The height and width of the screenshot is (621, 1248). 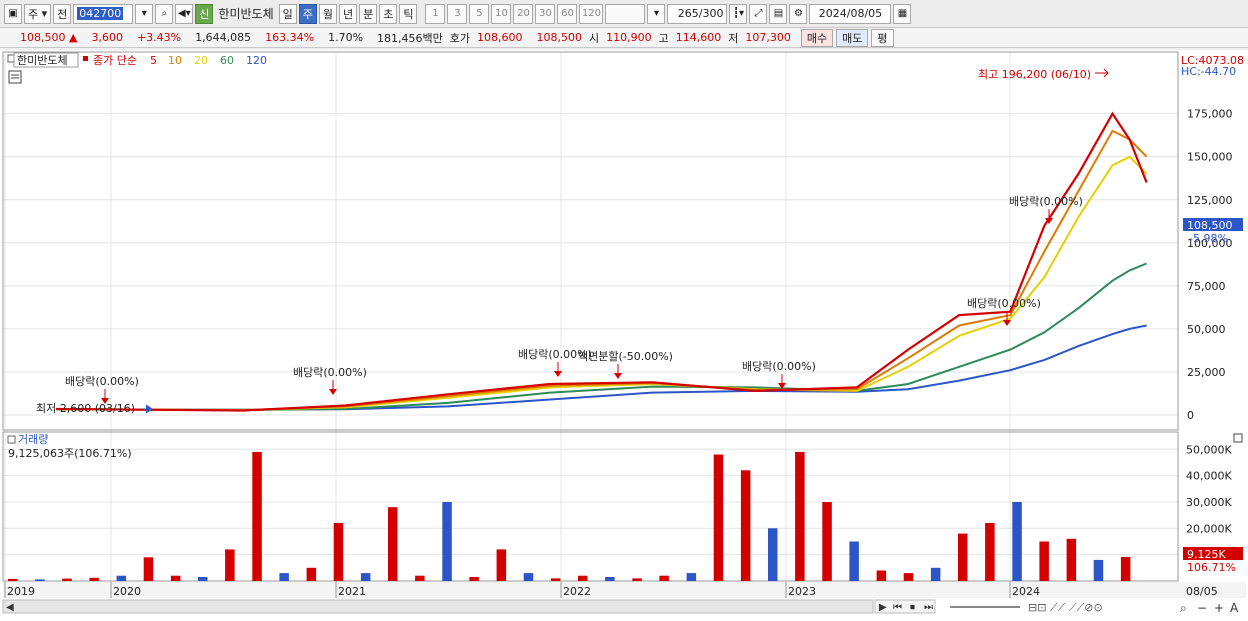 I want to click on time-label: 2023, so click(x=802, y=591).